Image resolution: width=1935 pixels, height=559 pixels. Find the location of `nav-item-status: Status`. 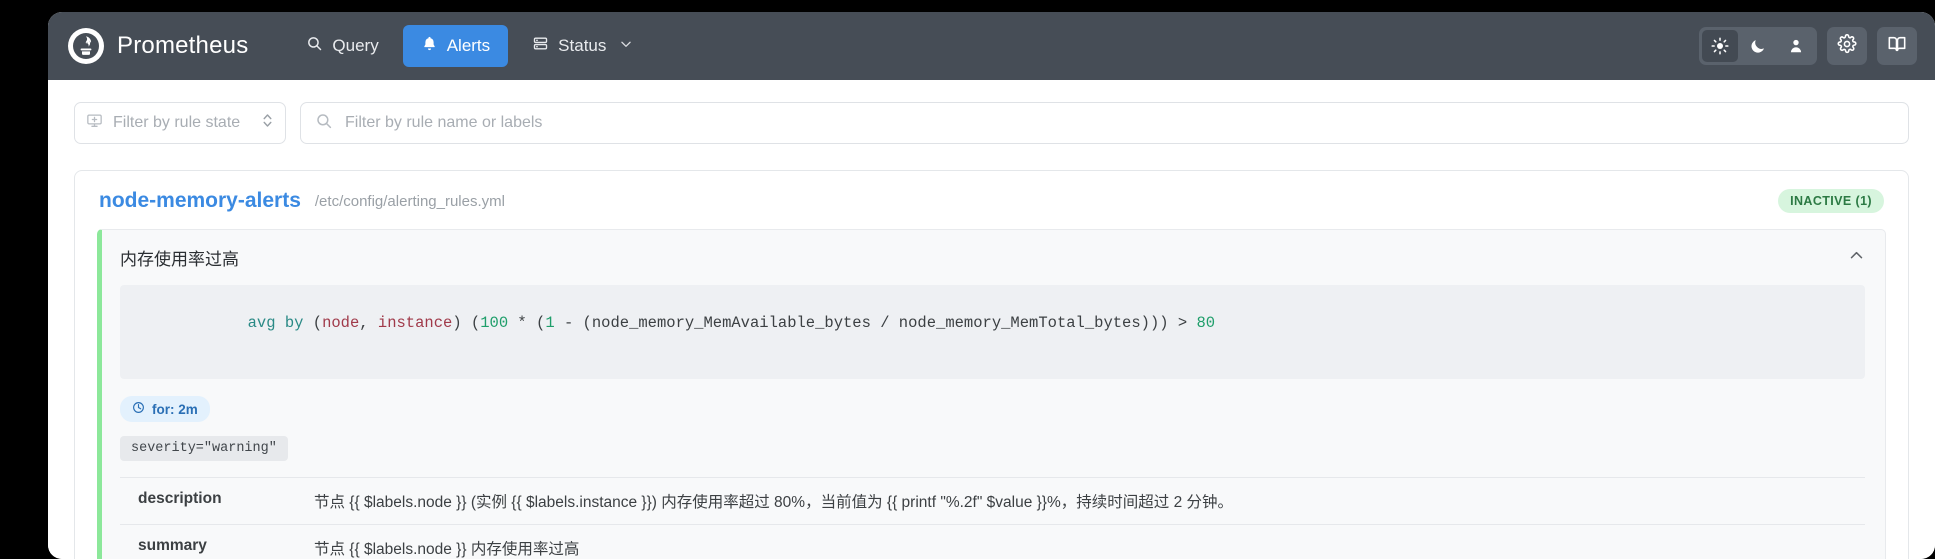

nav-item-status: Status is located at coordinates (582, 46).